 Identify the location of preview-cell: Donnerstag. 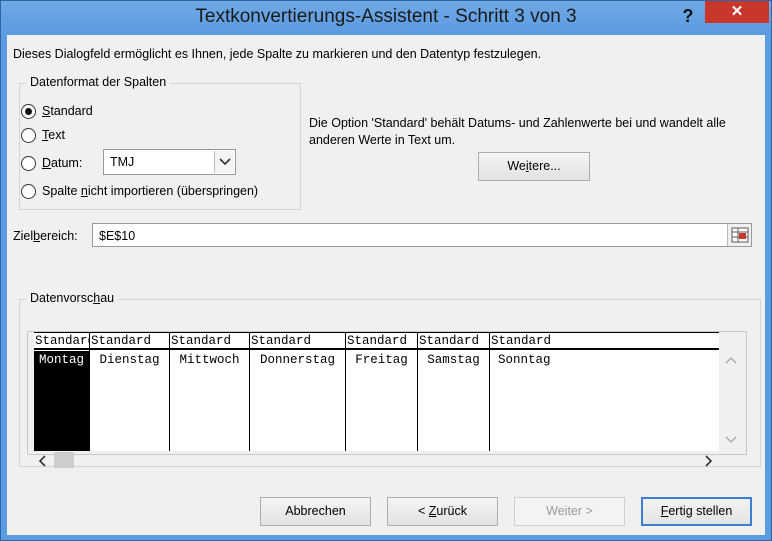
(297, 360).